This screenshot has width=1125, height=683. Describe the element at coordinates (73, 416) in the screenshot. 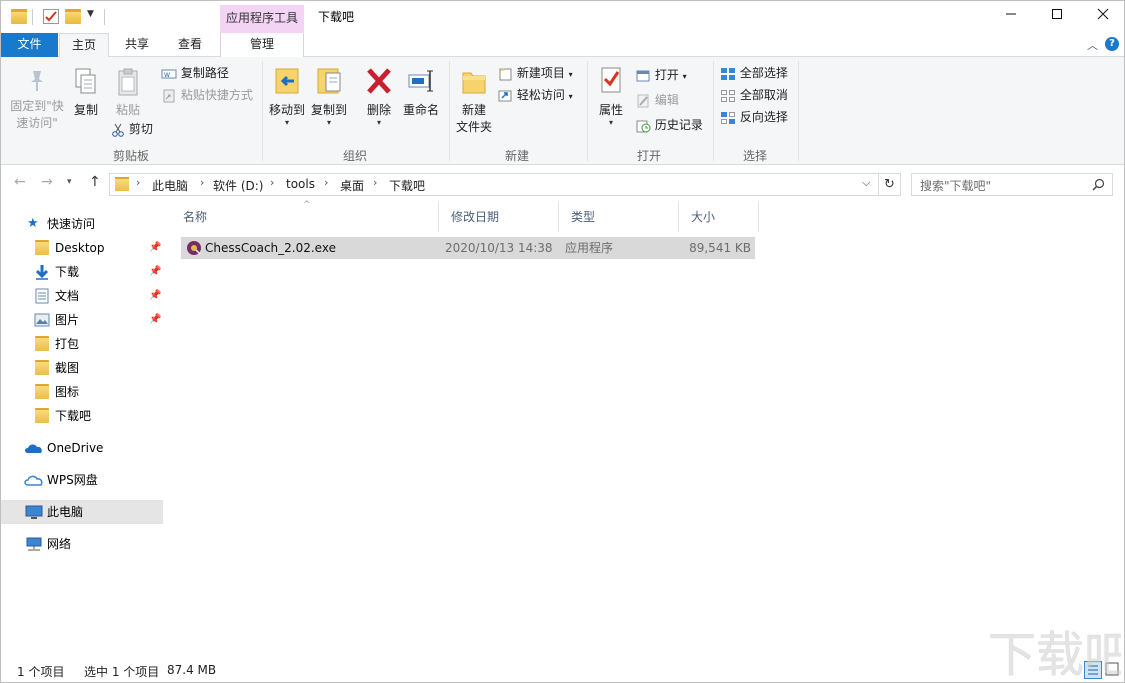

I see `nav-item-label: 下载吧` at that location.